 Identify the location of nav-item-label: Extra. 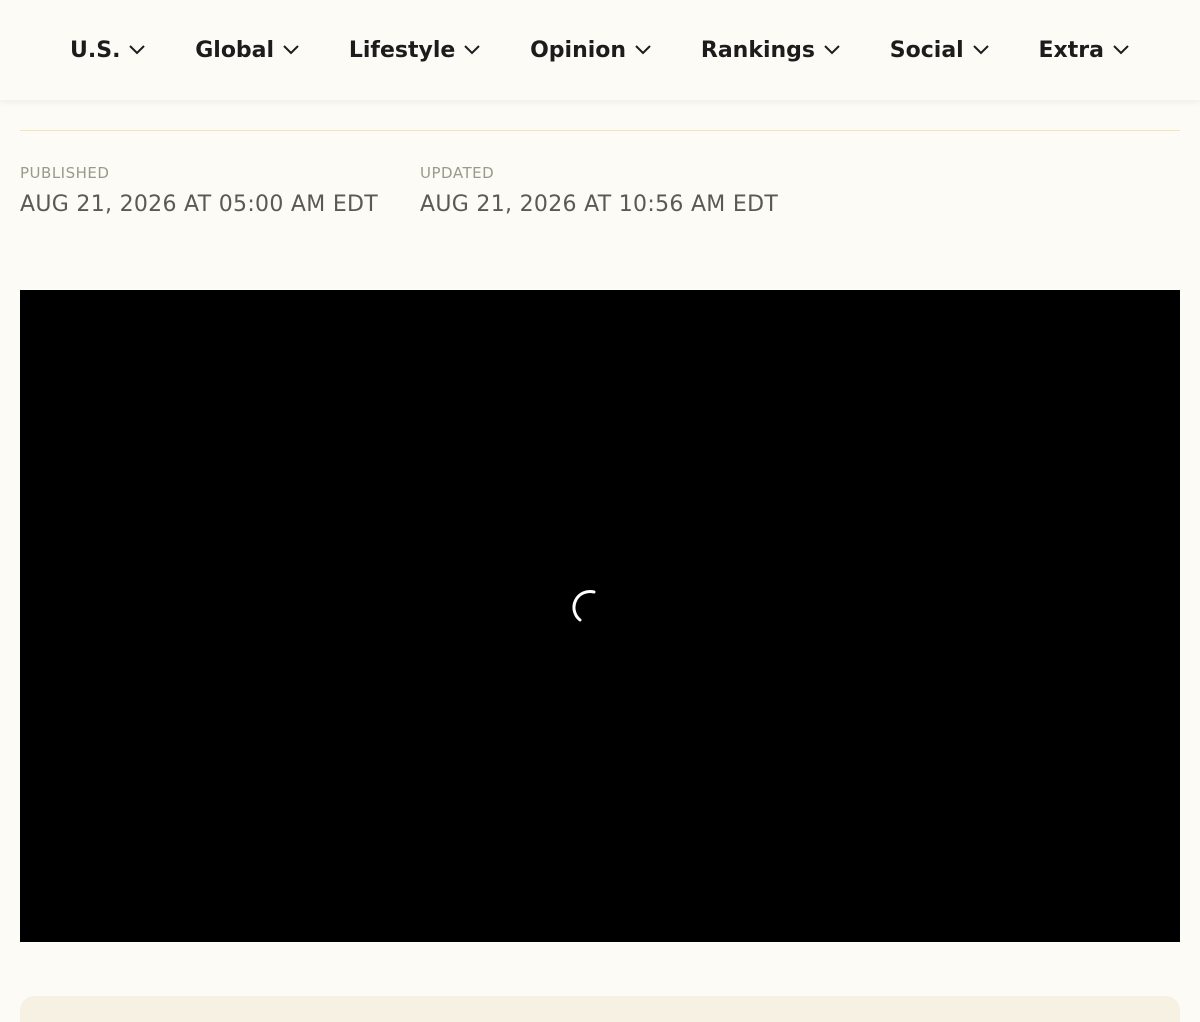
(1071, 50).